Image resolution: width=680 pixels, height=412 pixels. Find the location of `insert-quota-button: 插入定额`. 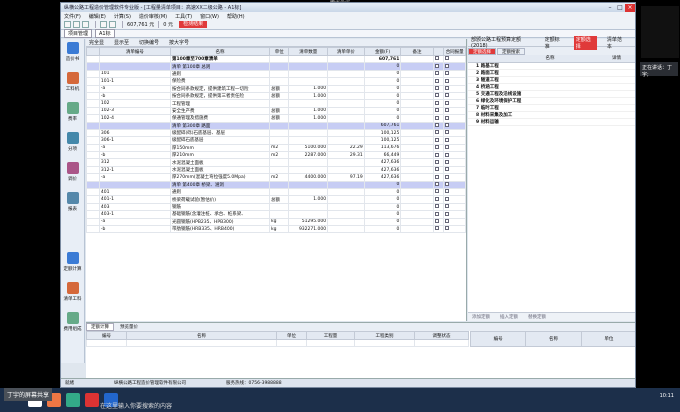

insert-quota-button: 插入定额 is located at coordinates (509, 317).